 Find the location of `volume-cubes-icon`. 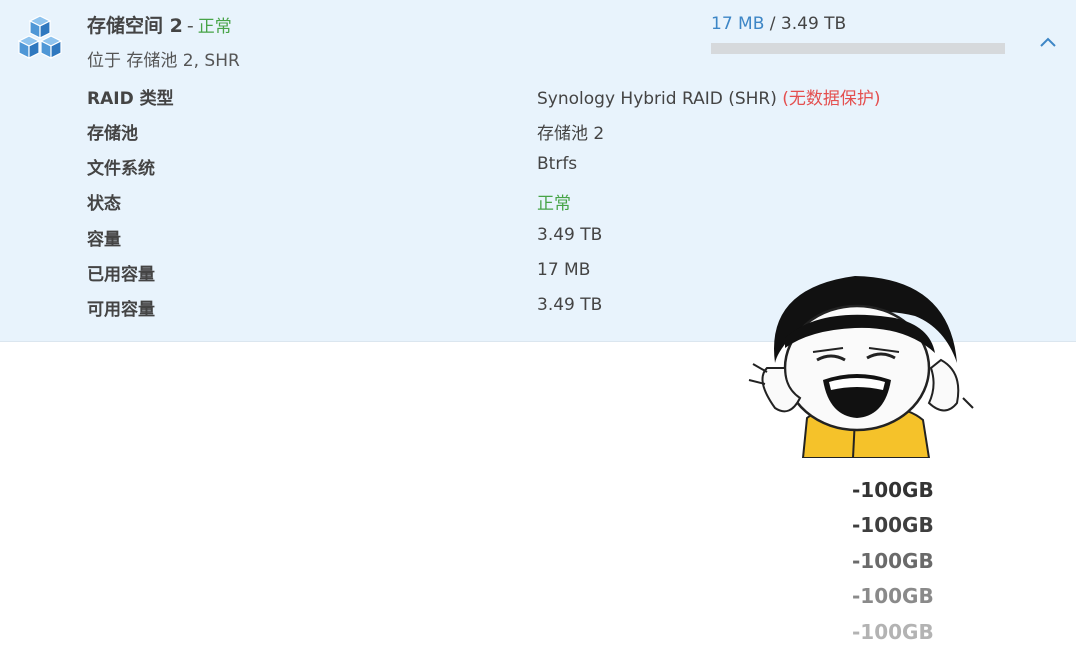

volume-cubes-icon is located at coordinates (40, 37).